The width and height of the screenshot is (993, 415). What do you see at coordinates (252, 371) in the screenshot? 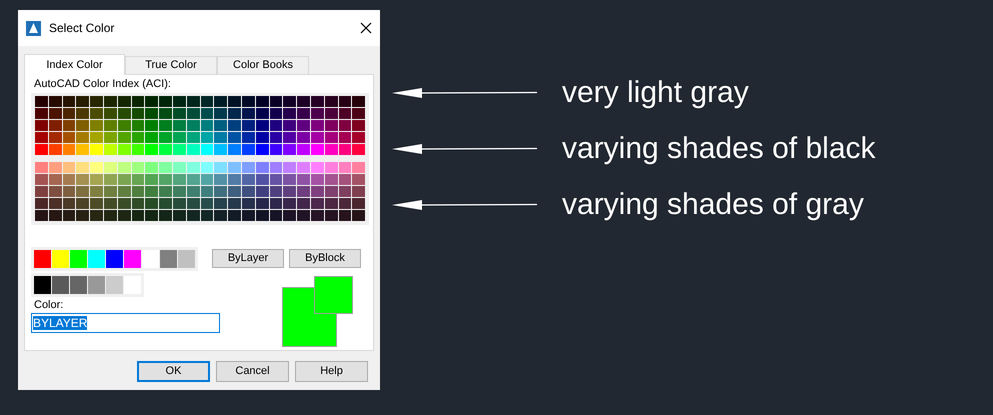
I see `dialog-button: Cancel` at bounding box center [252, 371].